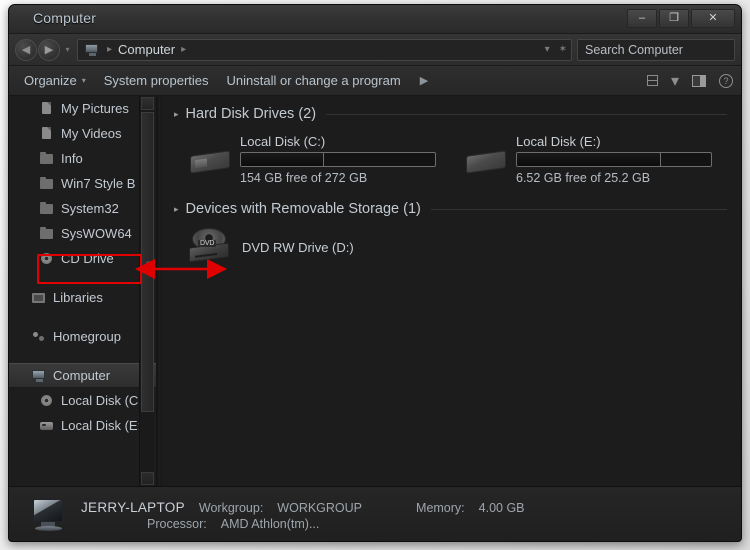  What do you see at coordinates (78, 297) in the screenshot?
I see `sidebar-item-label: Libraries` at bounding box center [78, 297].